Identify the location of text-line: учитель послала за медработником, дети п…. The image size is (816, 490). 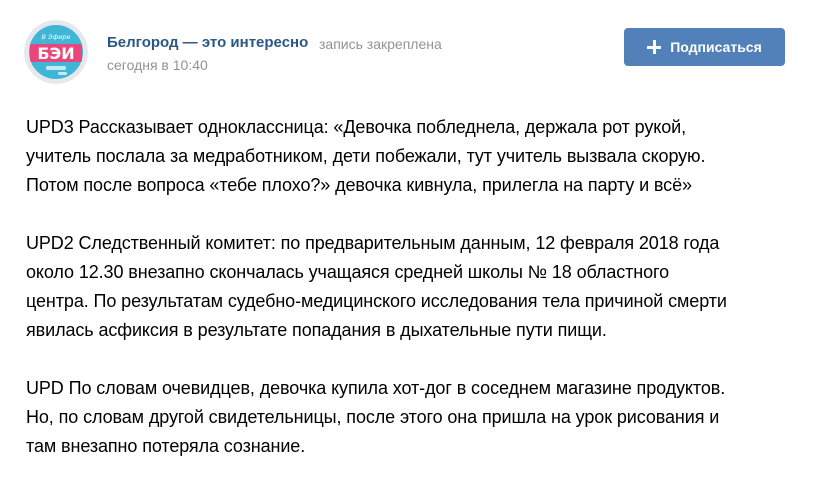
(366, 156).